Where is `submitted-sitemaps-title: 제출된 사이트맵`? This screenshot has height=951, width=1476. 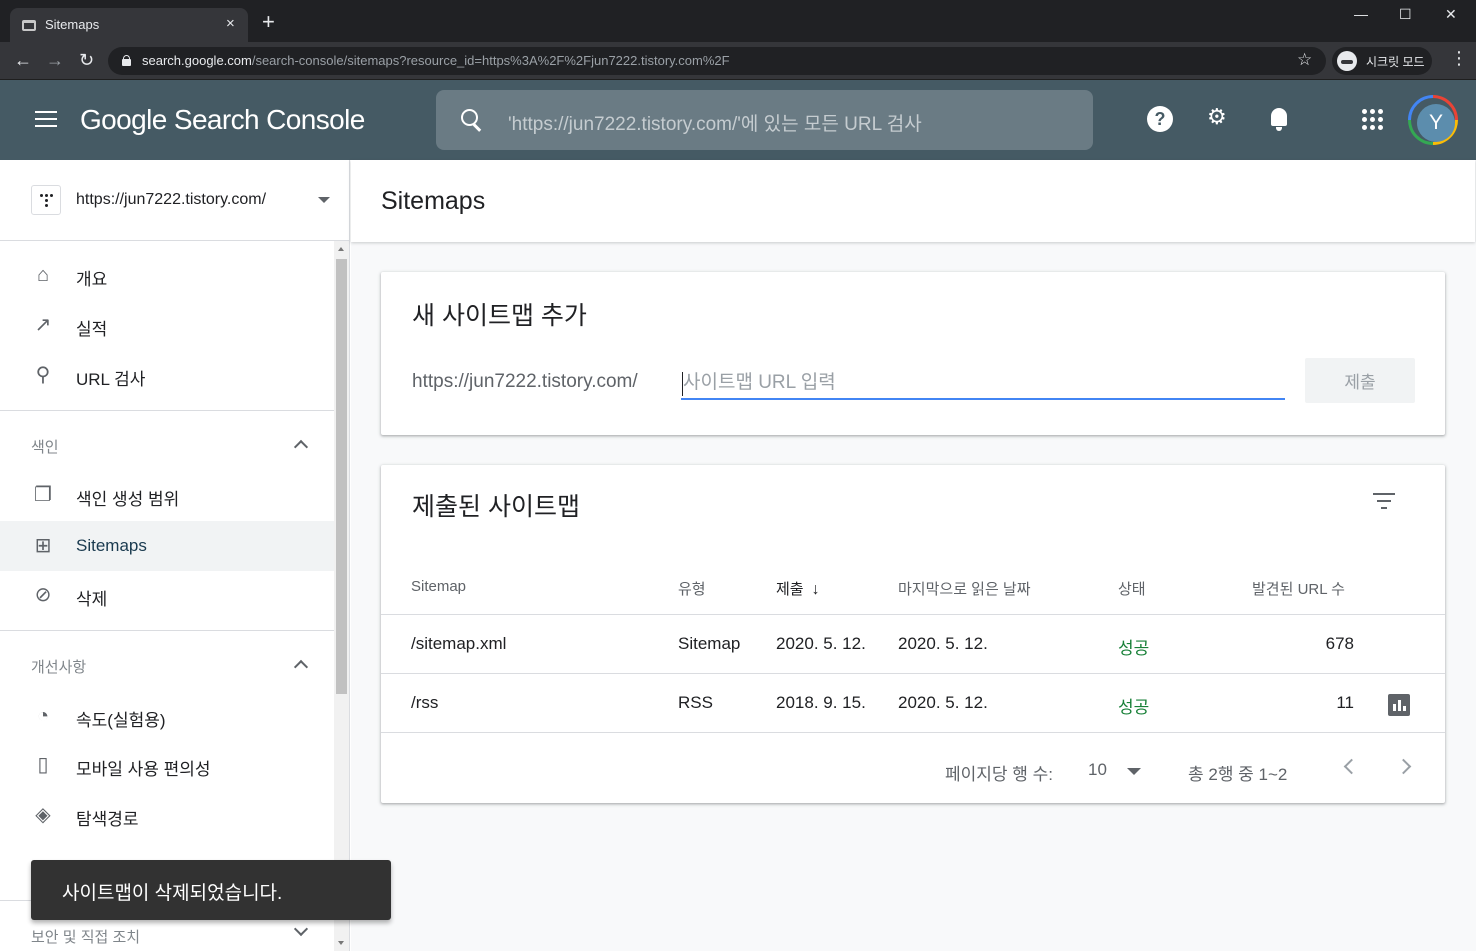 submitted-sitemaps-title: 제출된 사이트맵 is located at coordinates (496, 507).